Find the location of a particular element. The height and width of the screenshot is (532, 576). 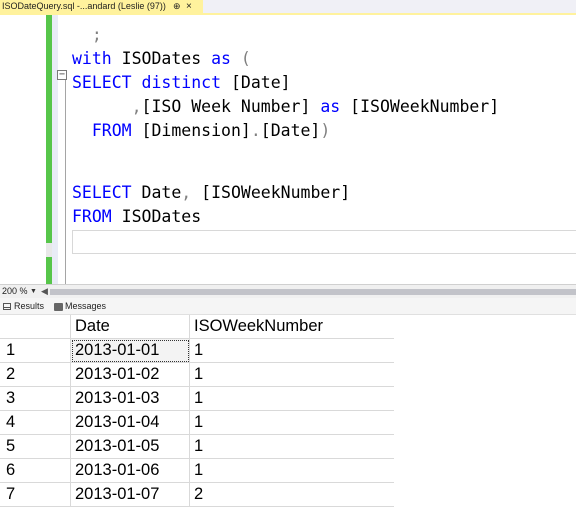

outline-line is located at coordinates (65, 179).